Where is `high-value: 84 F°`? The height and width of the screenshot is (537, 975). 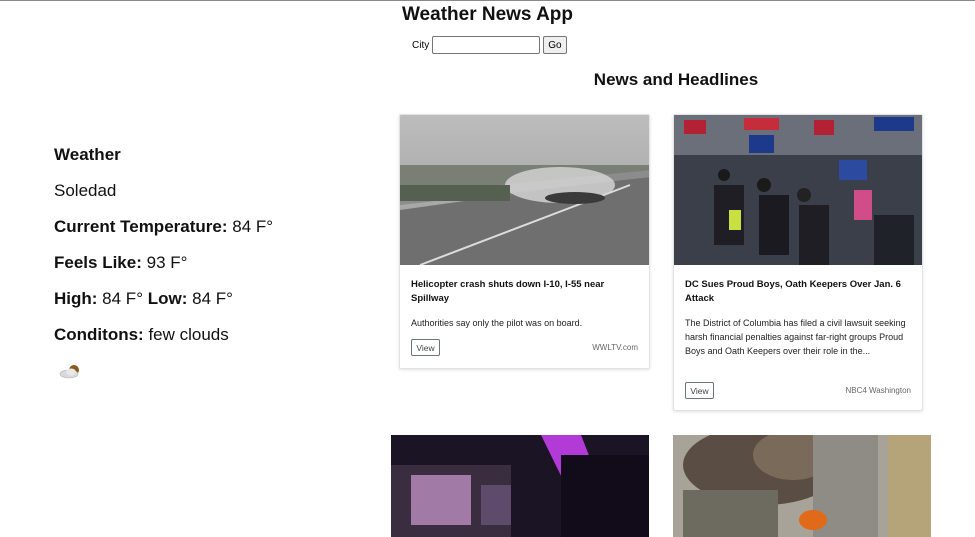
high-value: 84 F° is located at coordinates (122, 298).